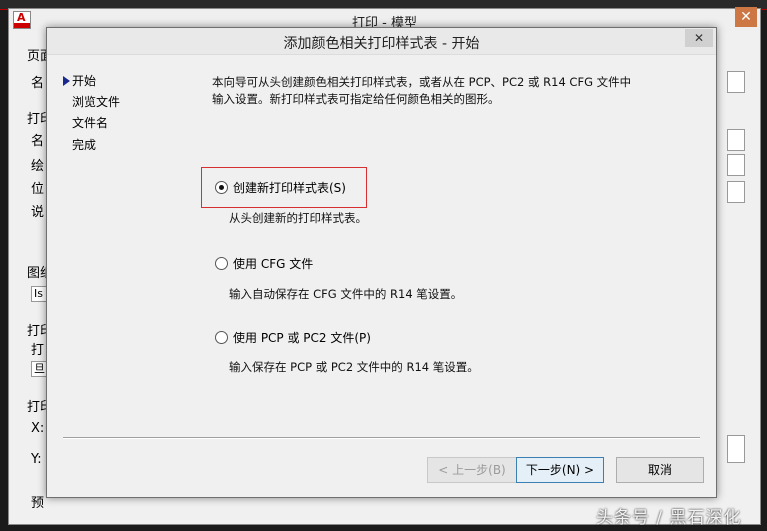 This screenshot has height=531, width=767. I want to click on plot-dialog-close-button: ✕, so click(746, 17).